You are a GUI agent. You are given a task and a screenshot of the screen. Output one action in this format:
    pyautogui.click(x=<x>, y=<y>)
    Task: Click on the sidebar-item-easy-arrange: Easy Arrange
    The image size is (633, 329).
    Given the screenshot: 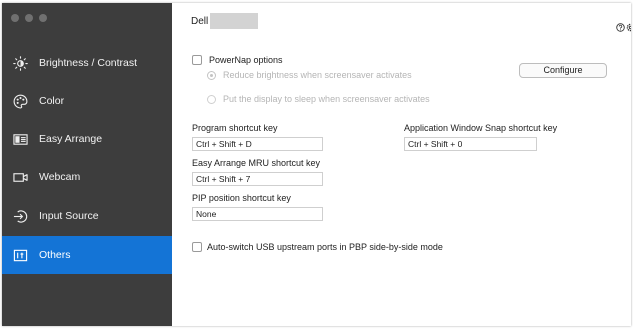 What is the action you would take?
    pyautogui.click(x=87, y=139)
    